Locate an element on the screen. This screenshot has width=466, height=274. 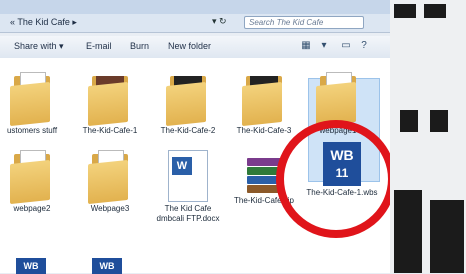
view-options-icon: ▦ is located at coordinates (306, 46).